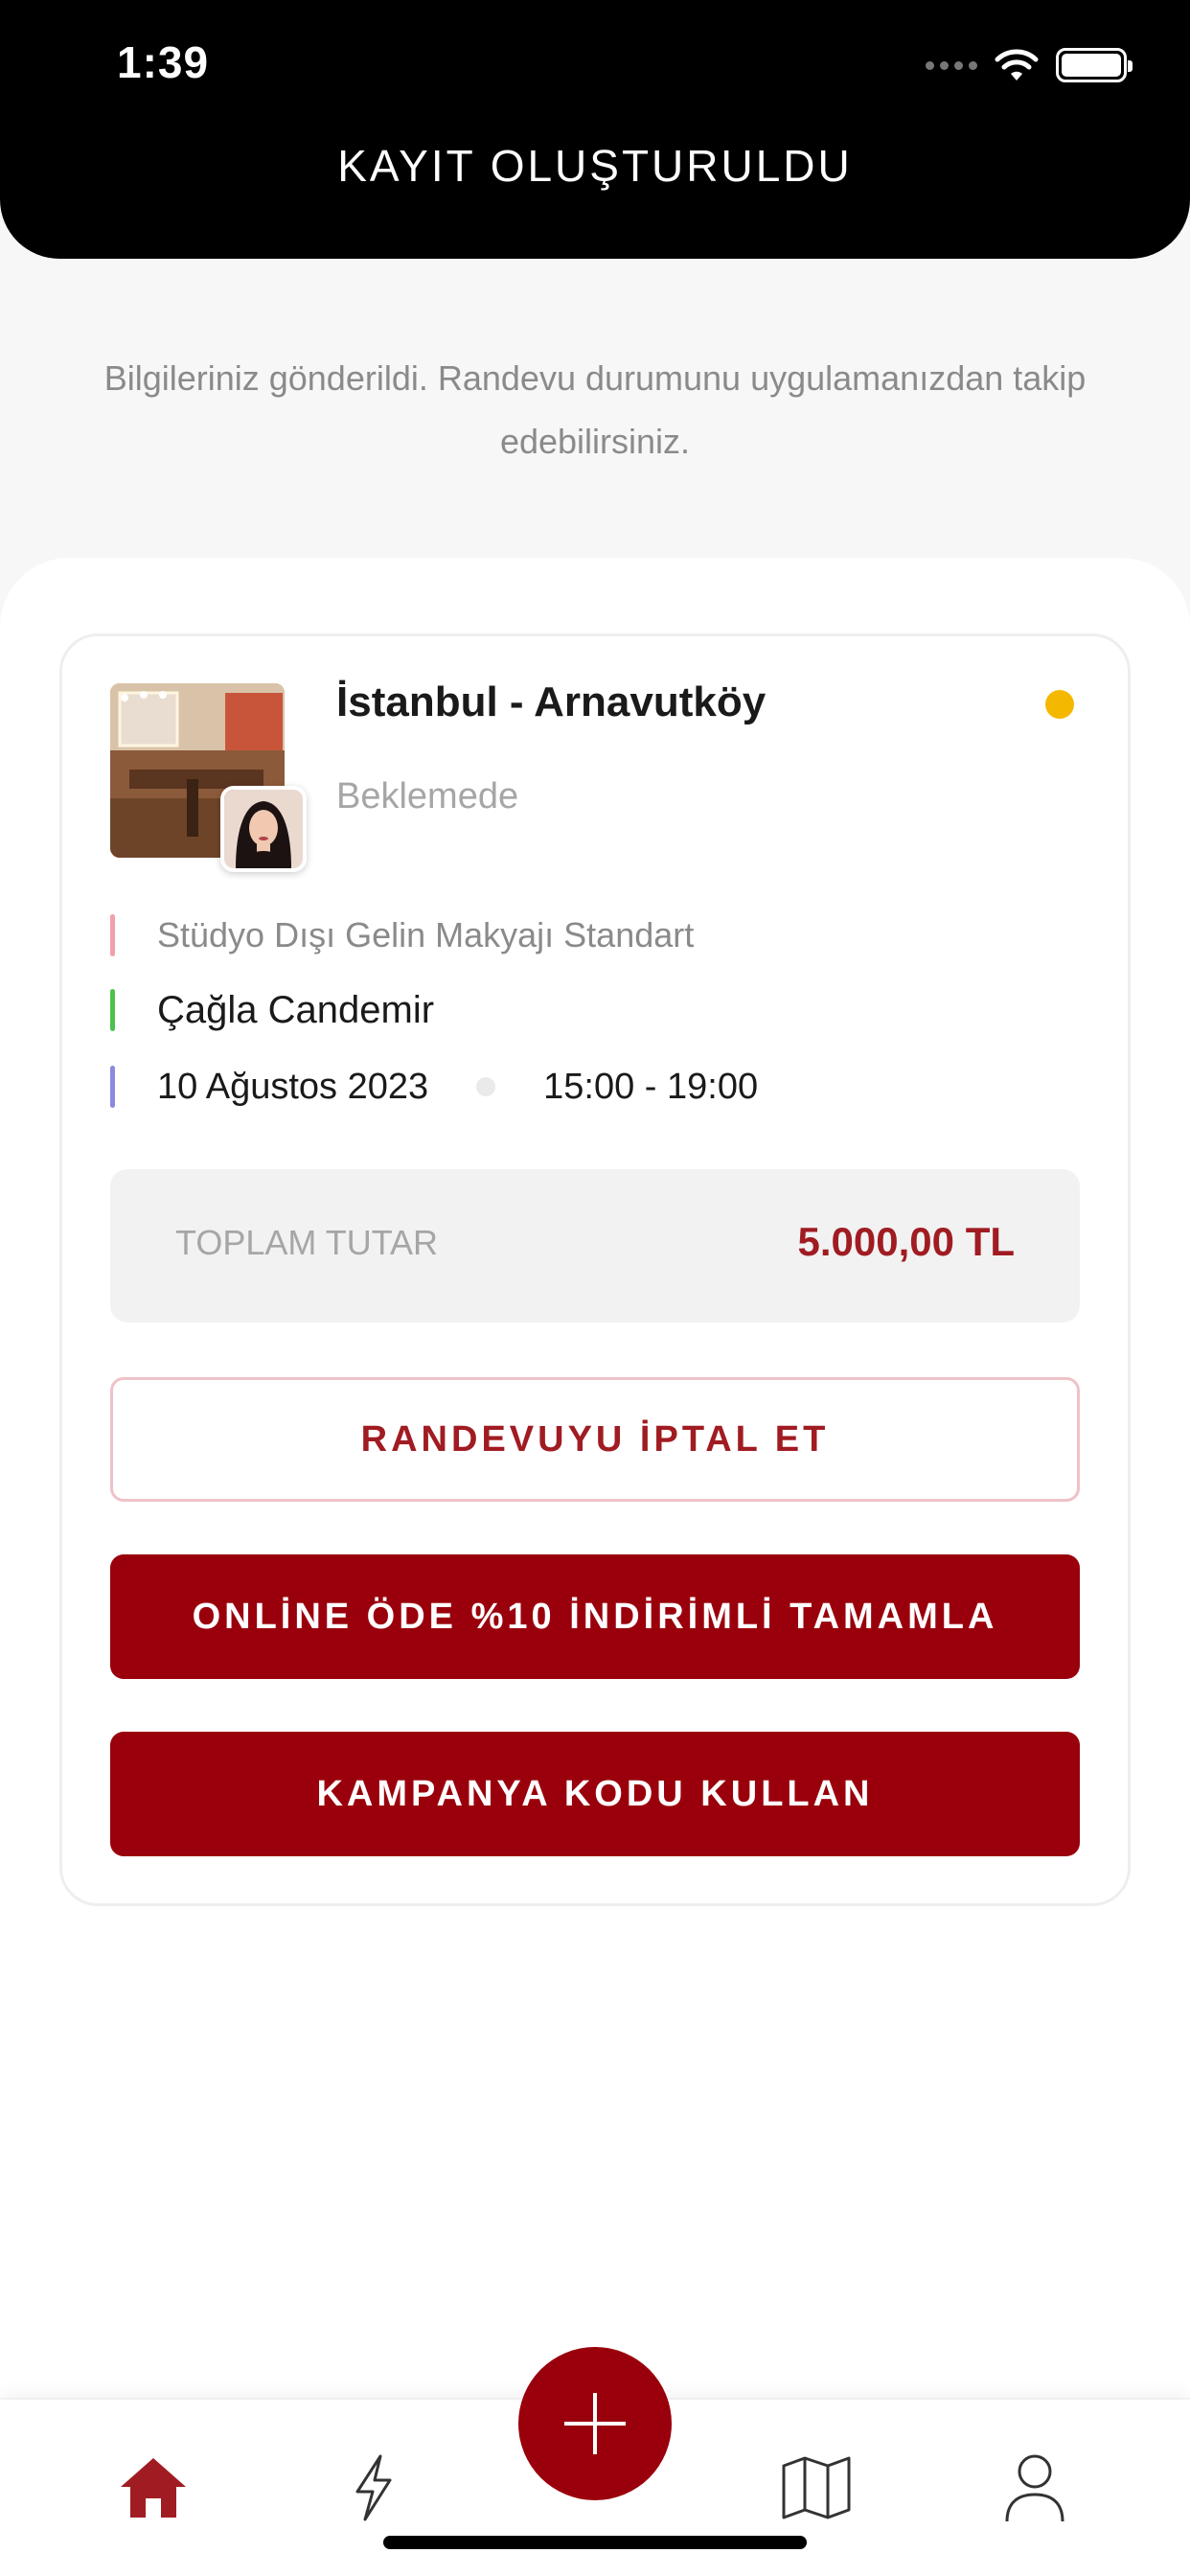 Image resolution: width=1190 pixels, height=2576 pixels. I want to click on service-name: Stüdyo Dışı Gelin Makyajı Standart, so click(426, 934).